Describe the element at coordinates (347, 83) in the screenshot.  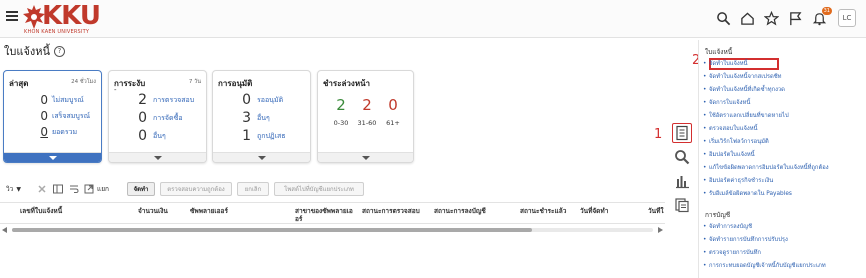
I see `infolet-due-title: ชำระล่วงหน้า` at that location.